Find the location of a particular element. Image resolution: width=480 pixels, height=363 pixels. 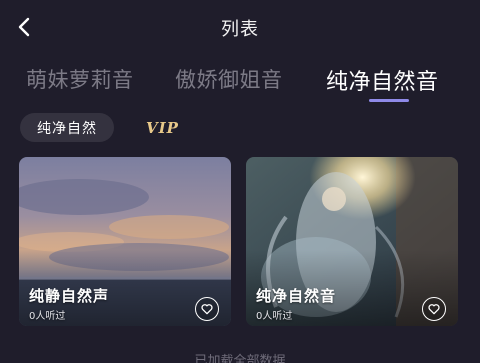

card-title: 纯净自然音 is located at coordinates (296, 296).